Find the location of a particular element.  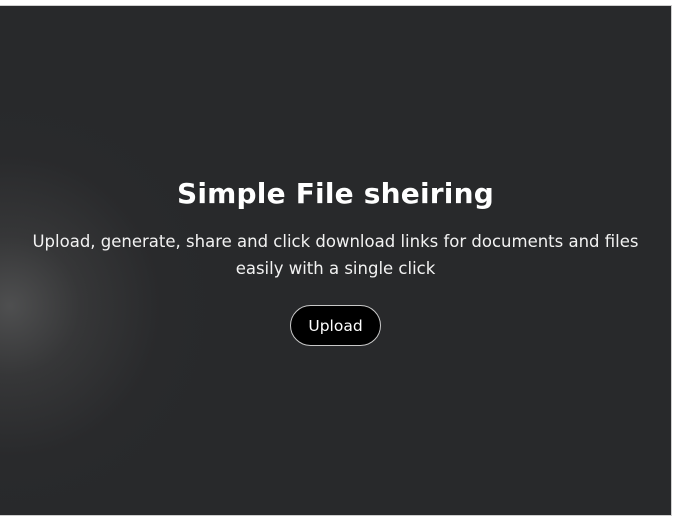

page-title: Simple File sheiring is located at coordinates (335, 193).